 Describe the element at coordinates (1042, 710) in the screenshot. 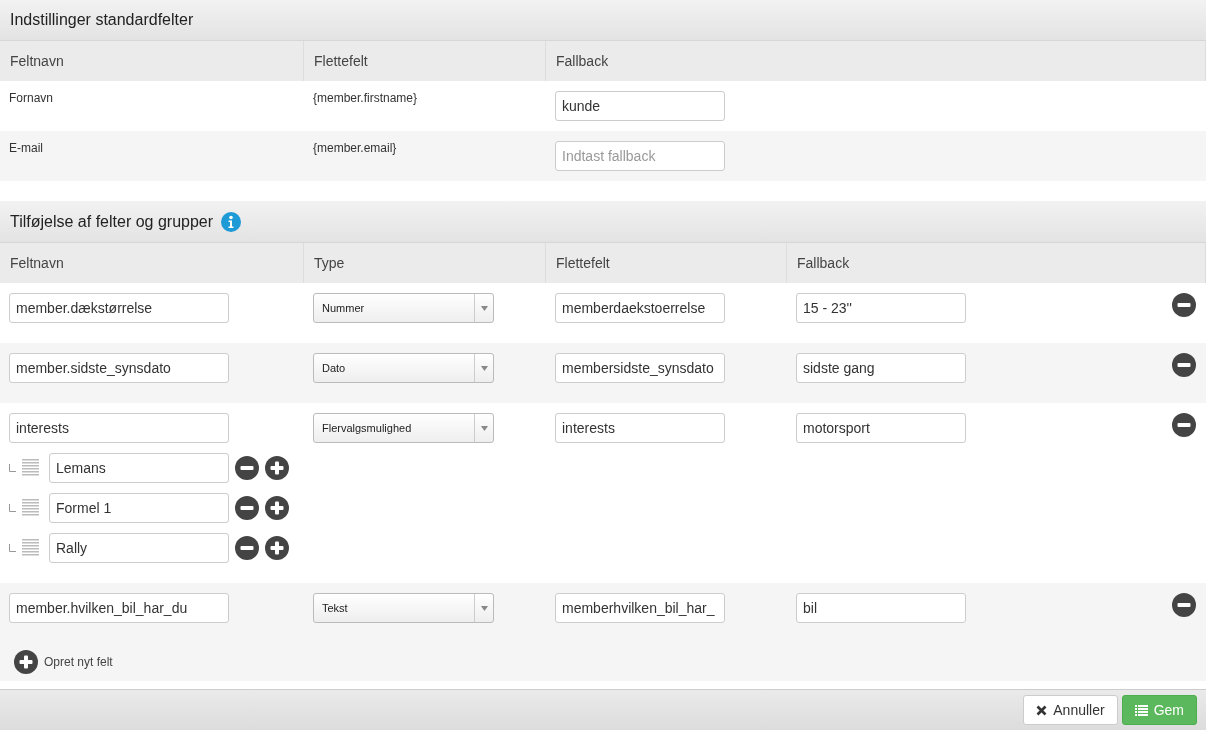

I see `close-icon` at that location.